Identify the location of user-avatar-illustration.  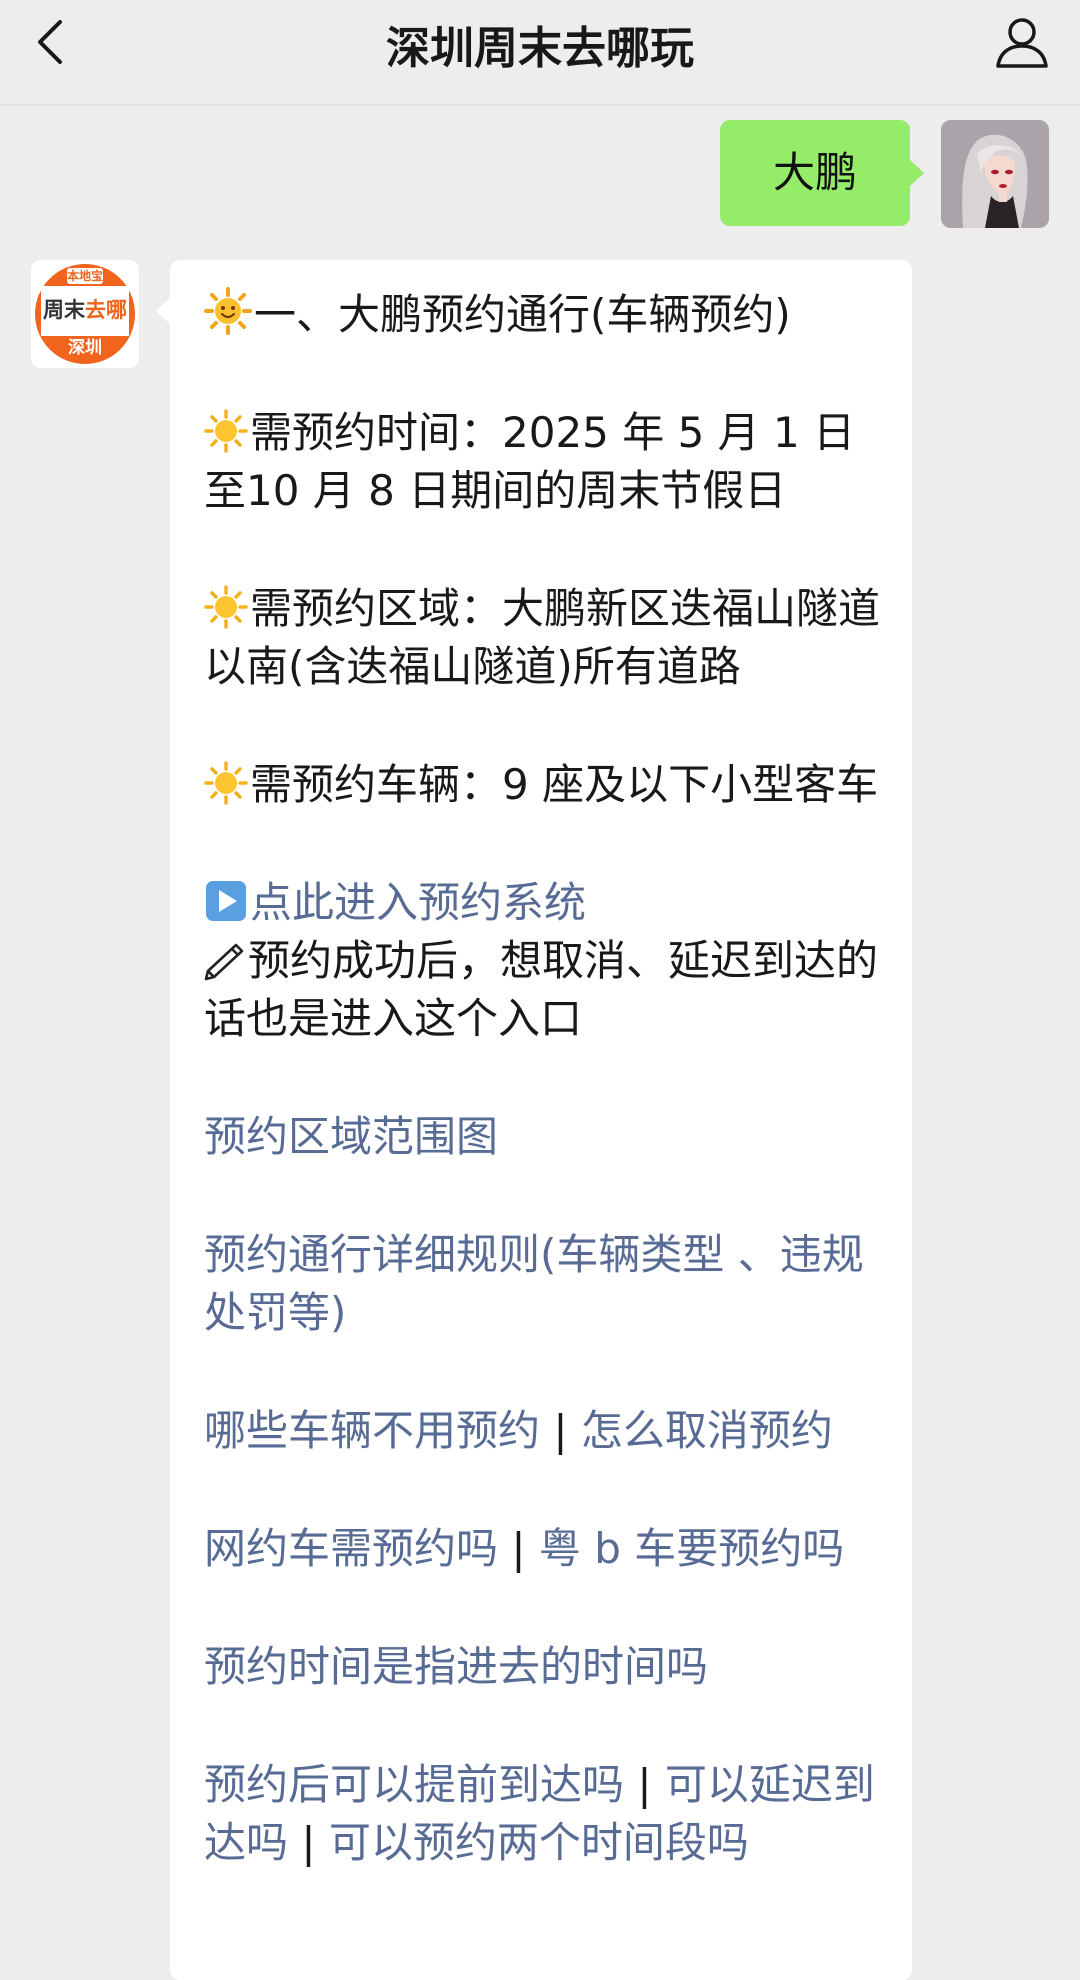
(995, 174).